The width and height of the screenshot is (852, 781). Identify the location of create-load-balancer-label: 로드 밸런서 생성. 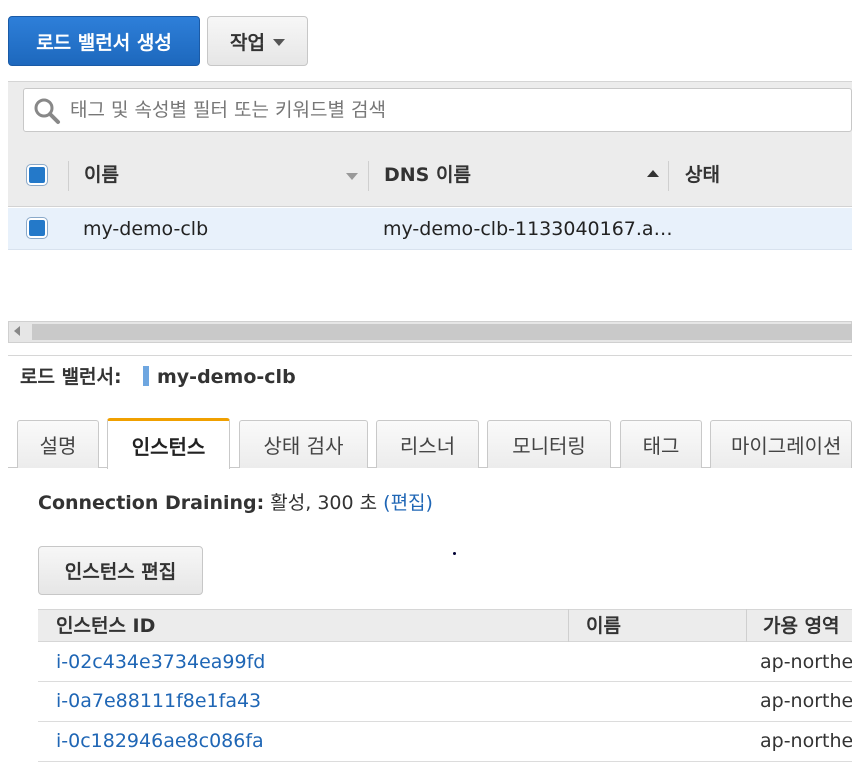
(104, 42).